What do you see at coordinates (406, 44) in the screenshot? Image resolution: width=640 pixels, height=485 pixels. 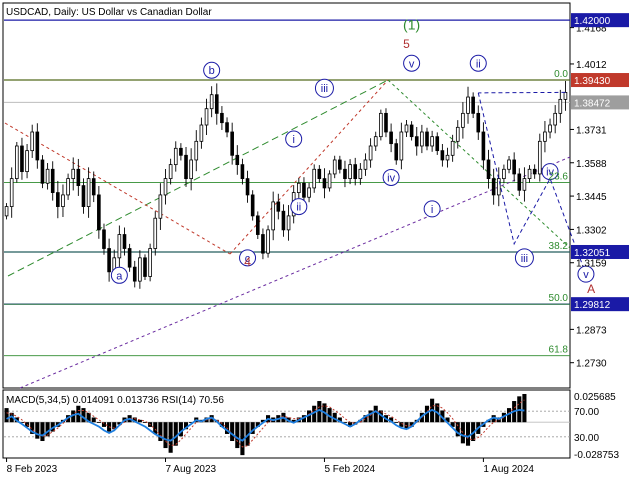 I see `wave-degree-label: 5` at bounding box center [406, 44].